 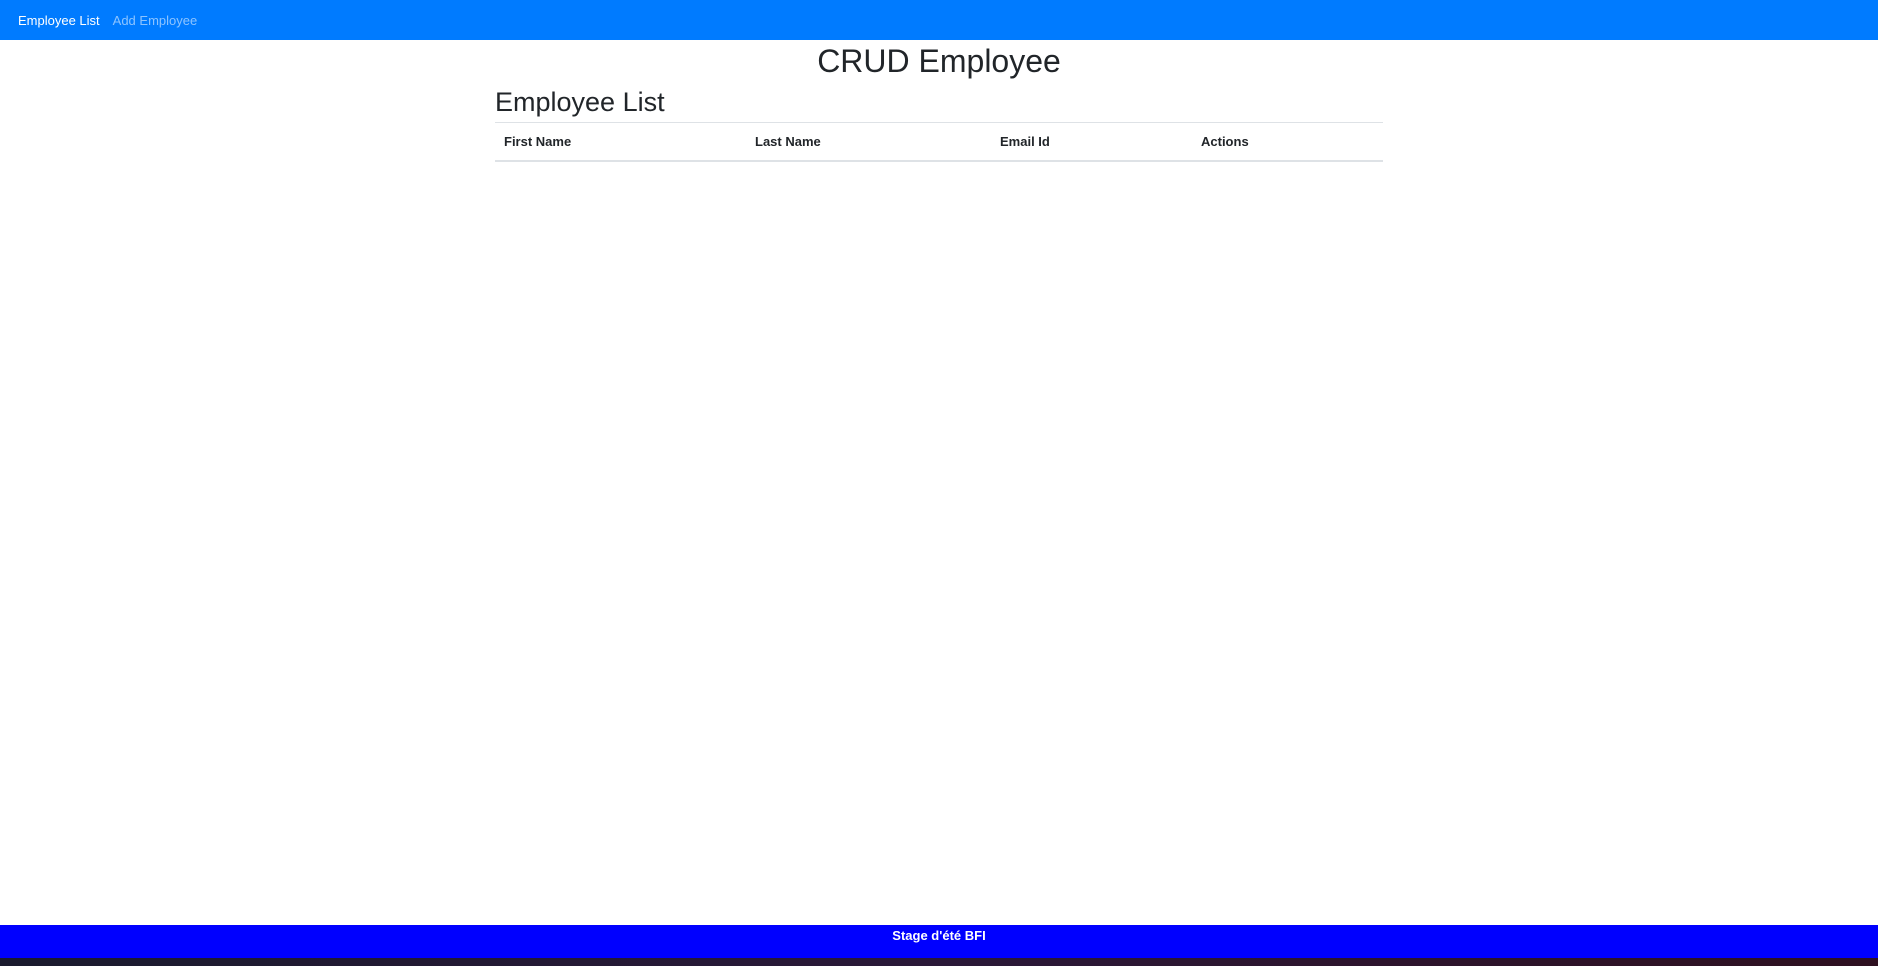 I want to click on top-navbar: Employee List Add Employee, so click(x=939, y=20).